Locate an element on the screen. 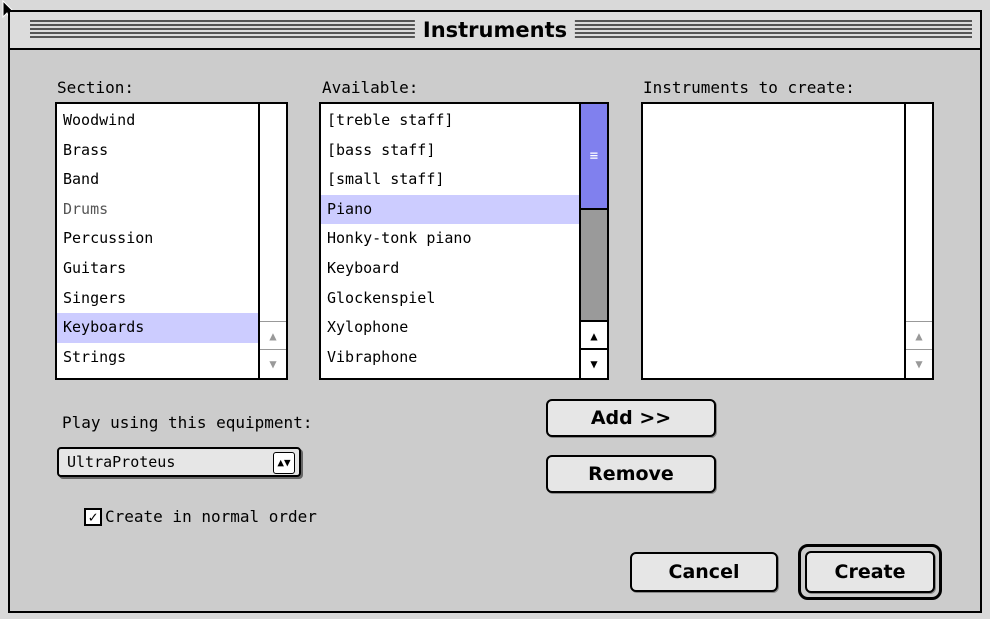 This screenshot has width=990, height=619. to-create-scrollbar: ▲ ▼ is located at coordinates (918, 241).